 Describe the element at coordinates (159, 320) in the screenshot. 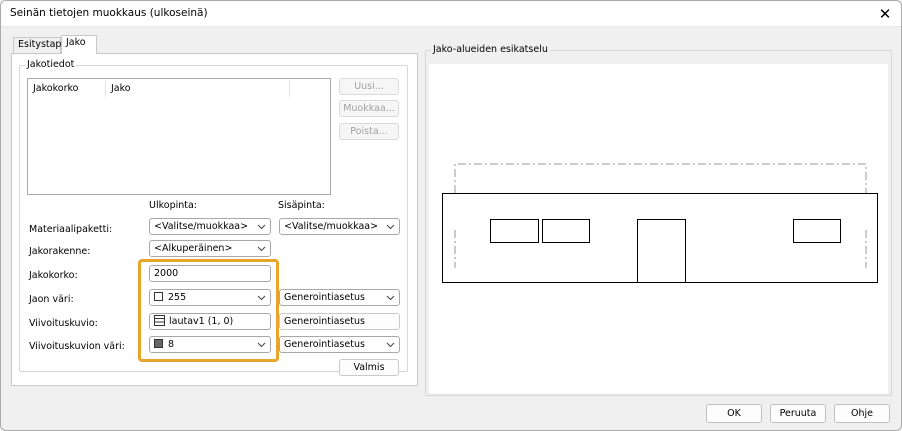

I see `hatch-pattern-icon` at that location.